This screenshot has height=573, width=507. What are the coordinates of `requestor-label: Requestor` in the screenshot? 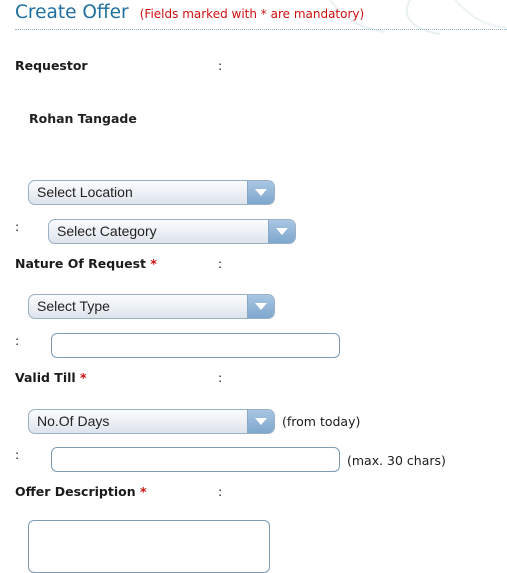 It's located at (51, 65).